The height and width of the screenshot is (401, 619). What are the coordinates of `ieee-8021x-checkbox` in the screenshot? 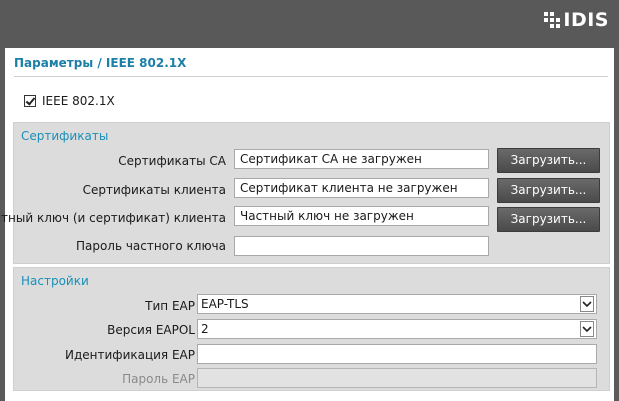 It's located at (30, 101).